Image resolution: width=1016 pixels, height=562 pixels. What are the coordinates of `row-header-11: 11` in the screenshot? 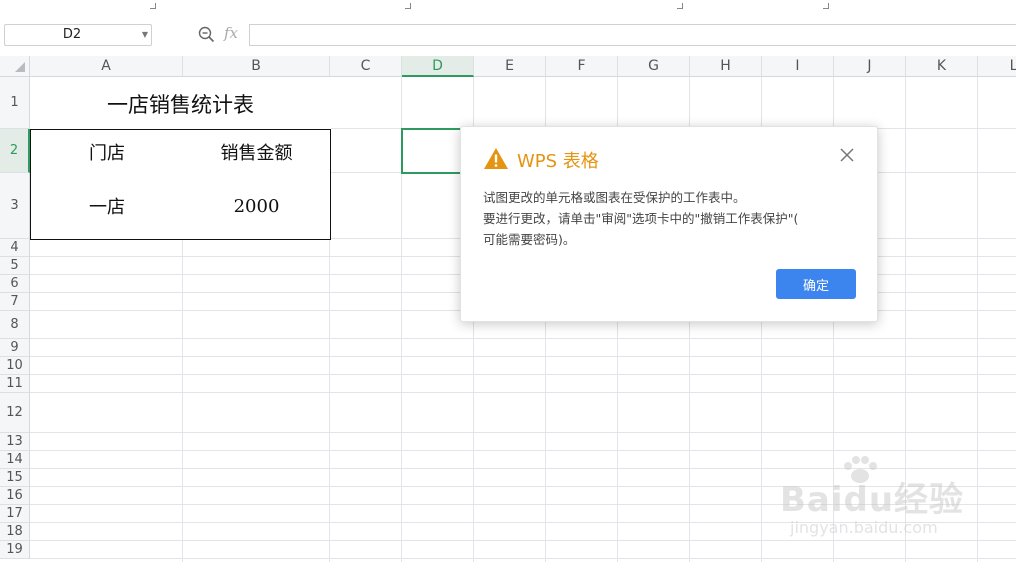 It's located at (15, 384).